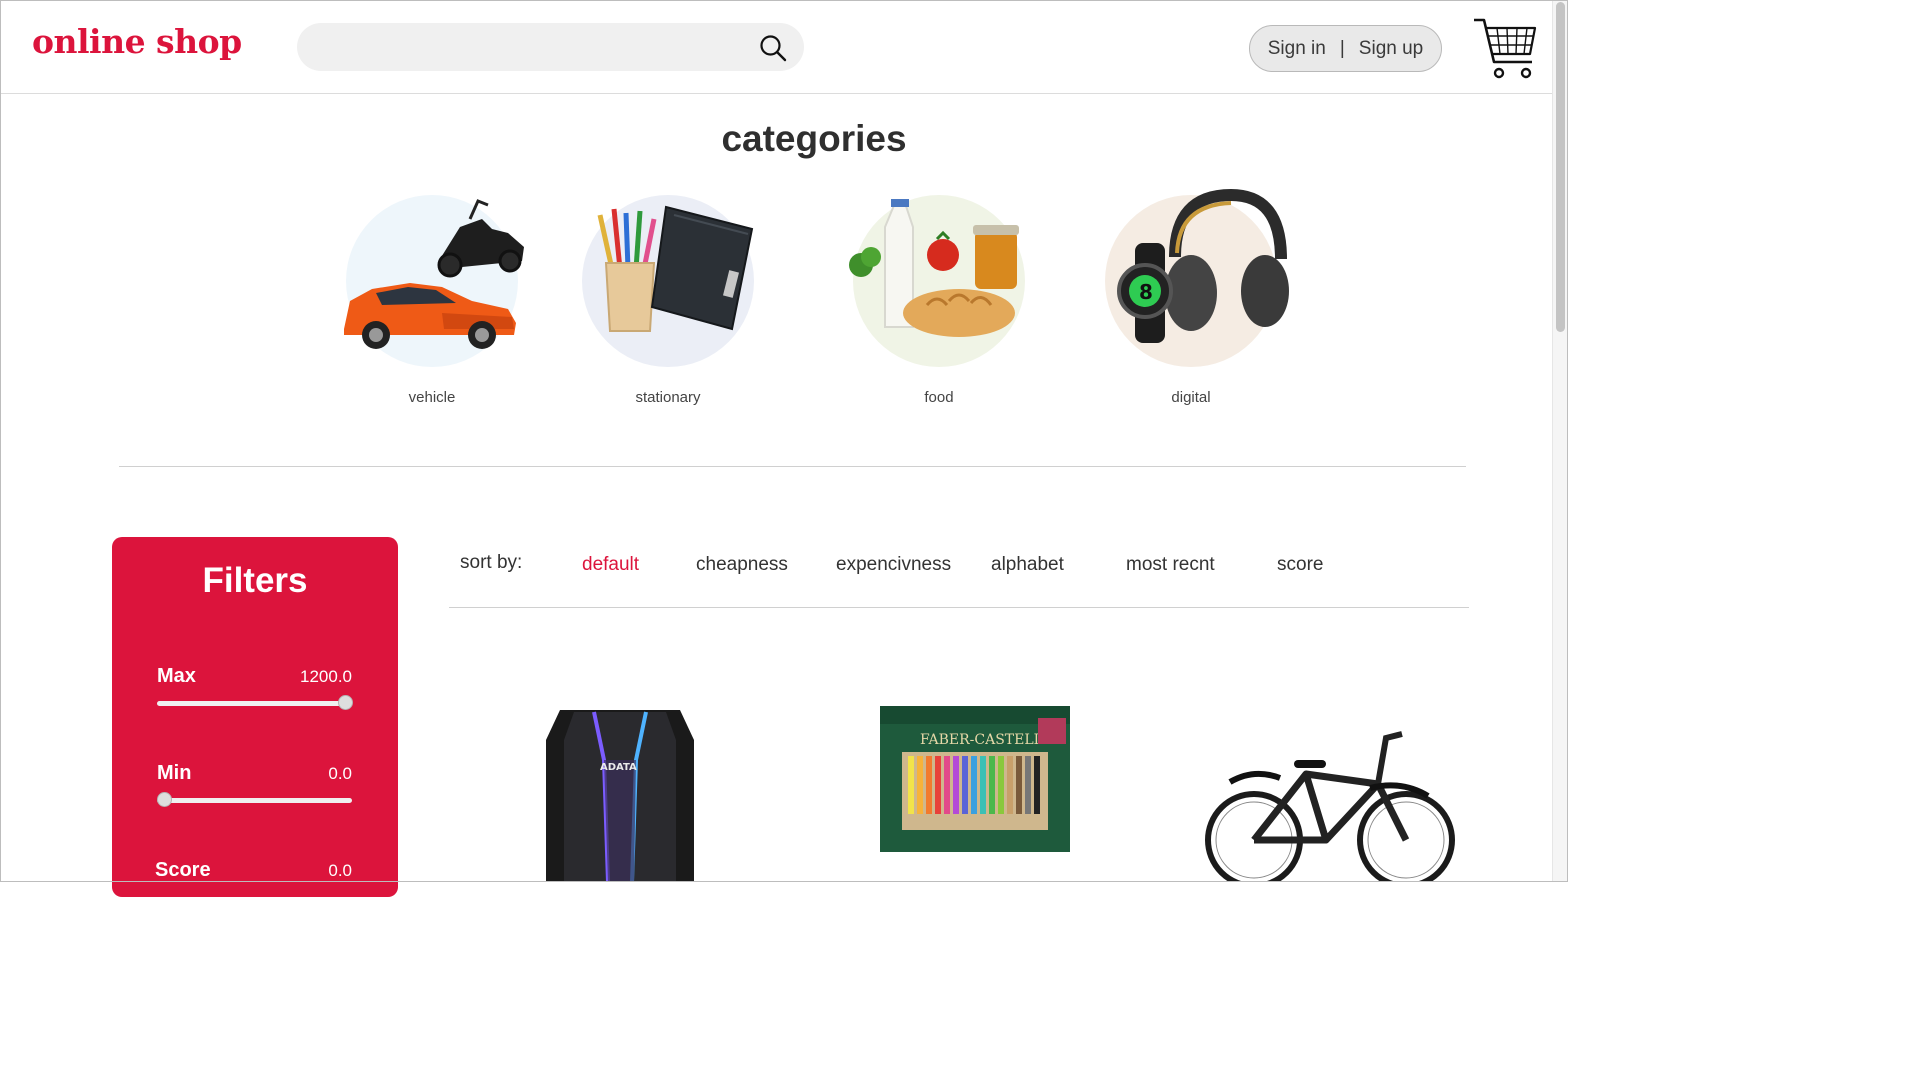 The height and width of the screenshot is (1080, 1920). I want to click on category-label: food, so click(939, 397).